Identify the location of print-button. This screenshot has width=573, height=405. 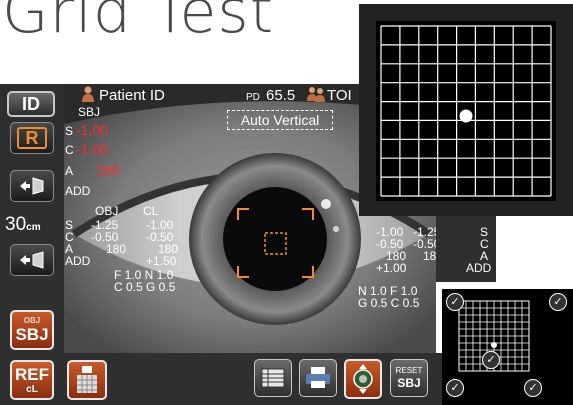
(318, 378).